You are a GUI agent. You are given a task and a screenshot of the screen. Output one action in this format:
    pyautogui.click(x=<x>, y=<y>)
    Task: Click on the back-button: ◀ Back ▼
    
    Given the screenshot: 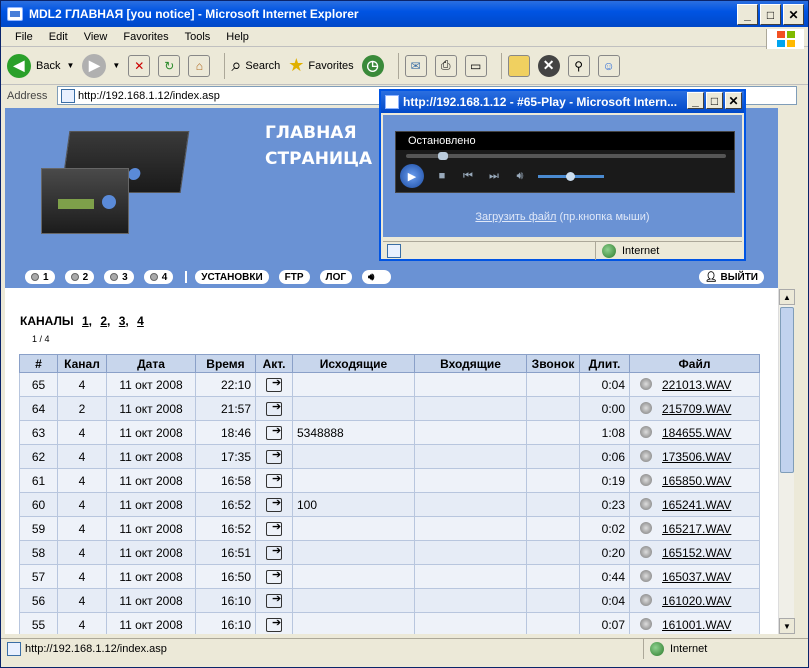 What is the action you would take?
    pyautogui.click(x=40, y=65)
    